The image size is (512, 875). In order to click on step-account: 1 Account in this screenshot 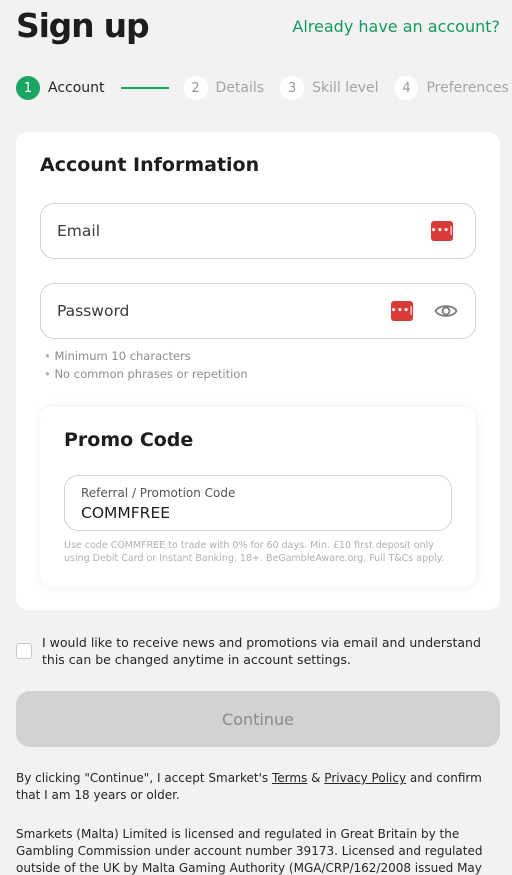, I will do `click(60, 88)`.